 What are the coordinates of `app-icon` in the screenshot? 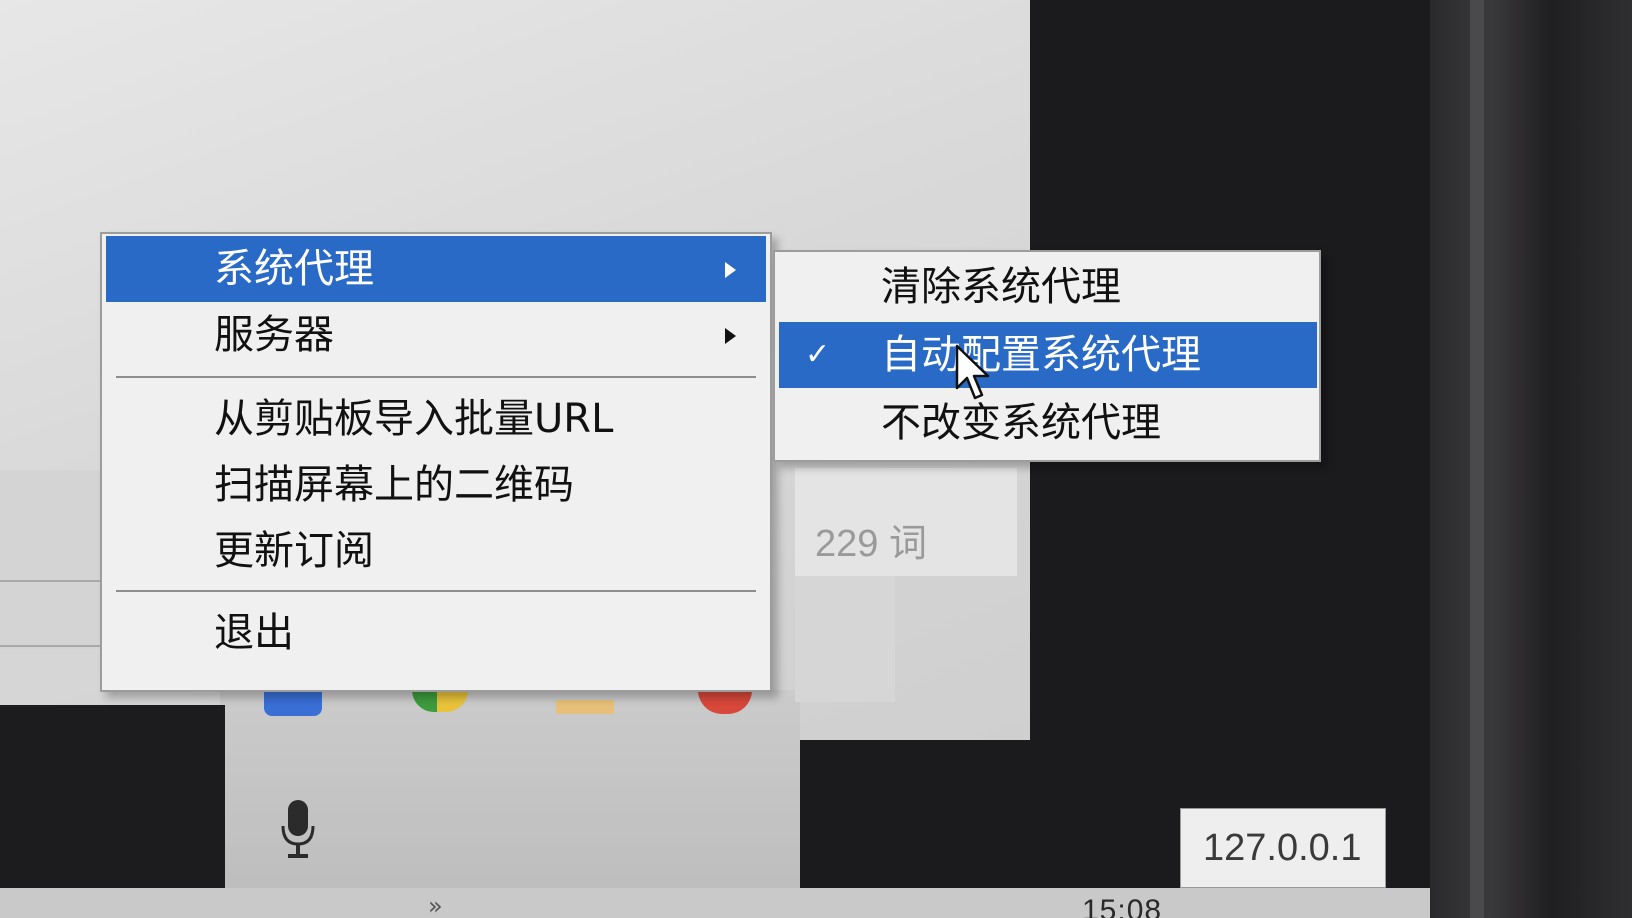 It's located at (293, 702).